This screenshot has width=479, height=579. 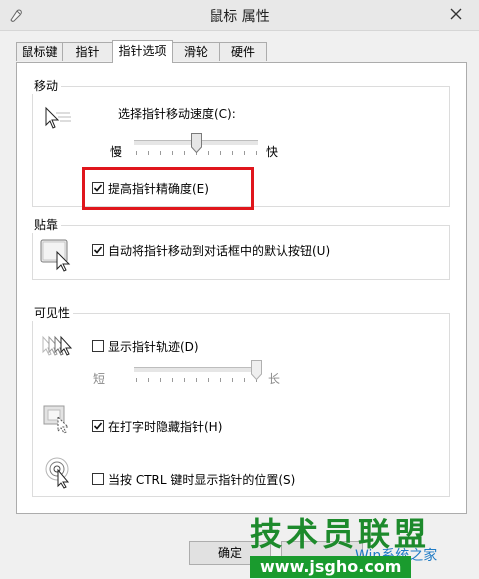 What do you see at coordinates (201, 479) in the screenshot?
I see `ctrl-location-label: 当按 CTRL 键时显示指针的位置(S)` at bounding box center [201, 479].